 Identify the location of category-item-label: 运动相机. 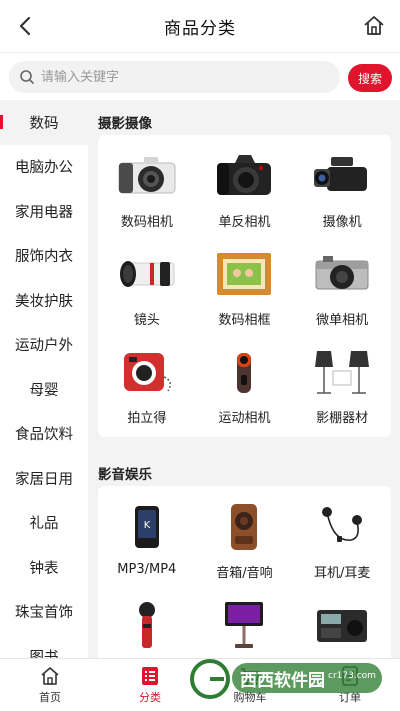
(244, 418).